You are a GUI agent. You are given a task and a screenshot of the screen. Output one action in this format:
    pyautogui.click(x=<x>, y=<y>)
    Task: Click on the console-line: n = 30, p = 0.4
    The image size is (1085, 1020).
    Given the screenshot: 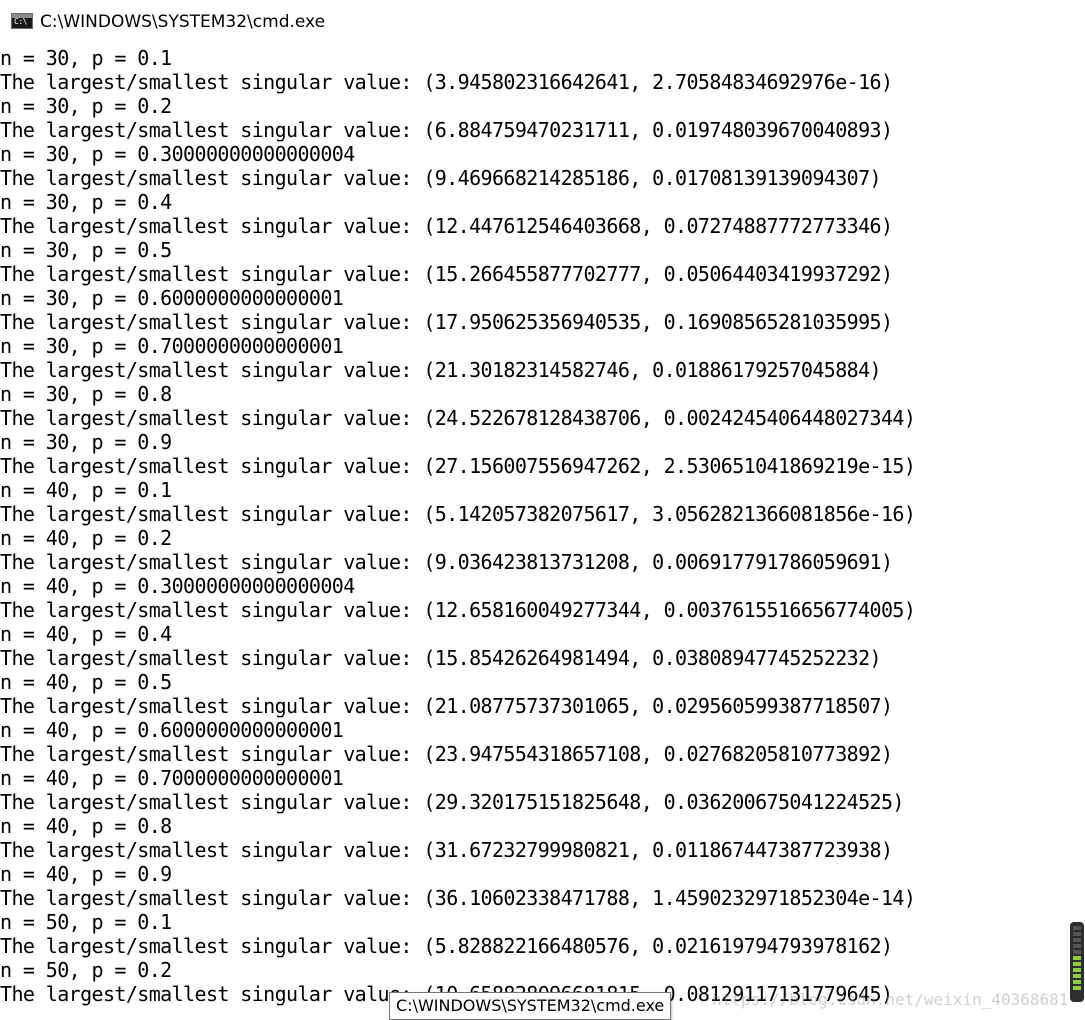 What is the action you would take?
    pyautogui.click(x=86, y=202)
    